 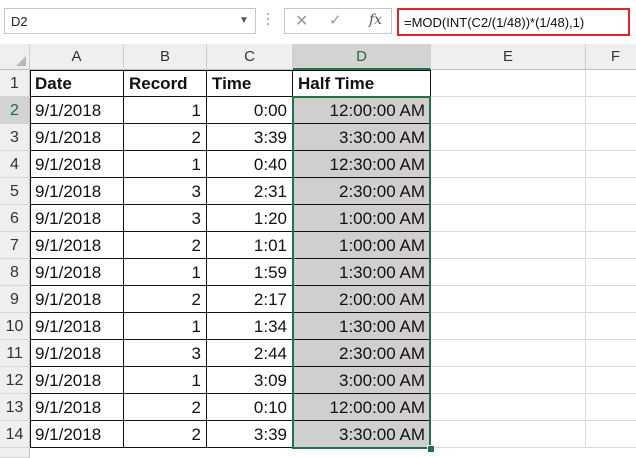 What do you see at coordinates (15, 83) in the screenshot?
I see `row-header-1: 1` at bounding box center [15, 83].